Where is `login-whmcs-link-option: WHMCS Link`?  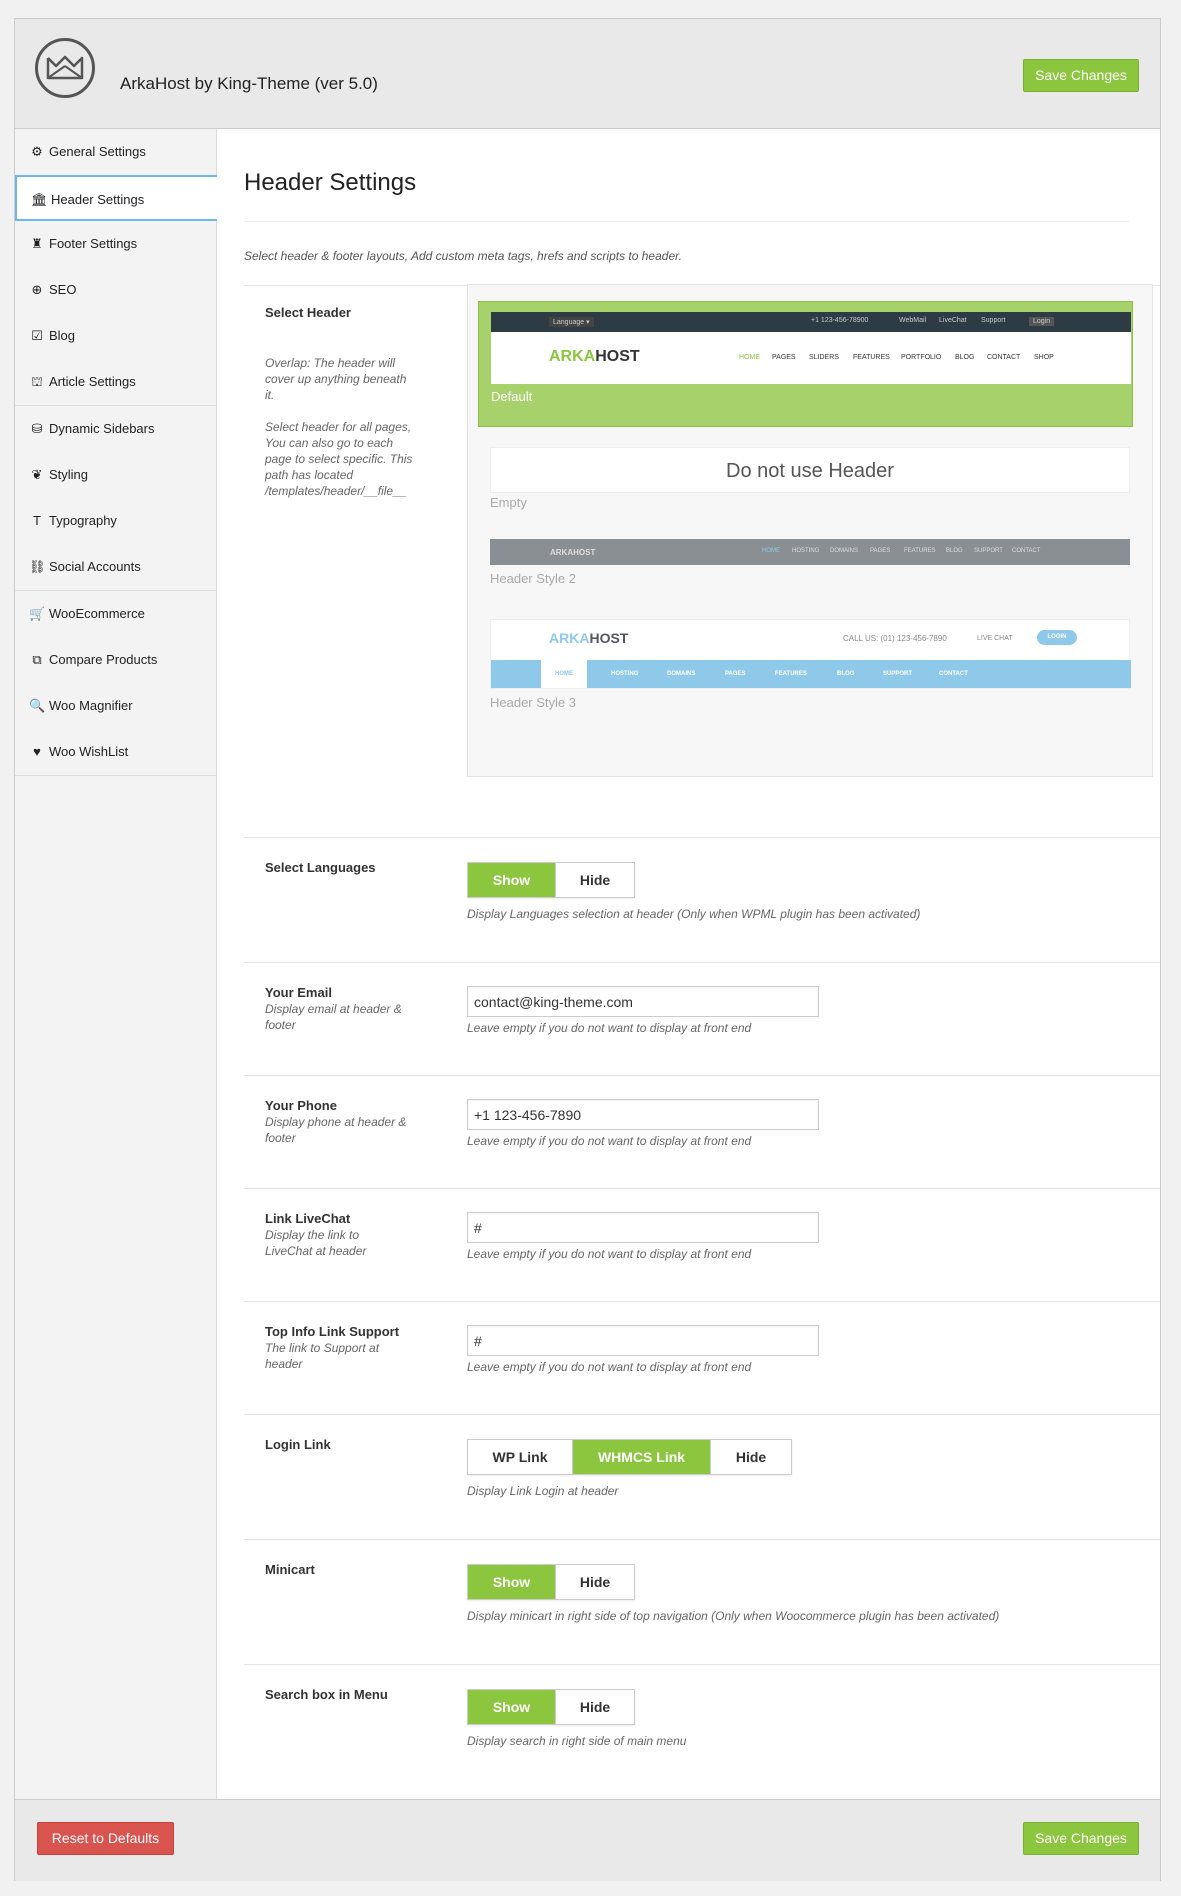 login-whmcs-link-option: WHMCS Link is located at coordinates (642, 1457).